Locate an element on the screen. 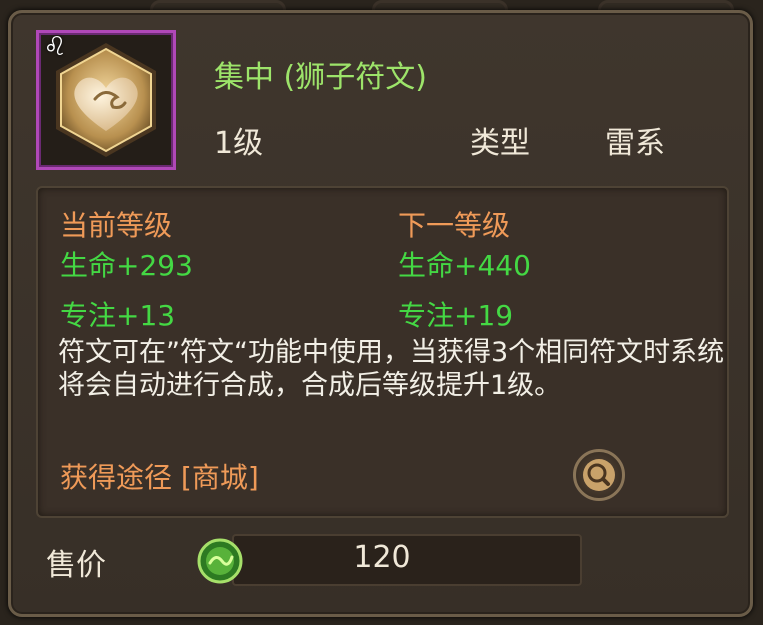  price-label: 售价 is located at coordinates (76, 565).